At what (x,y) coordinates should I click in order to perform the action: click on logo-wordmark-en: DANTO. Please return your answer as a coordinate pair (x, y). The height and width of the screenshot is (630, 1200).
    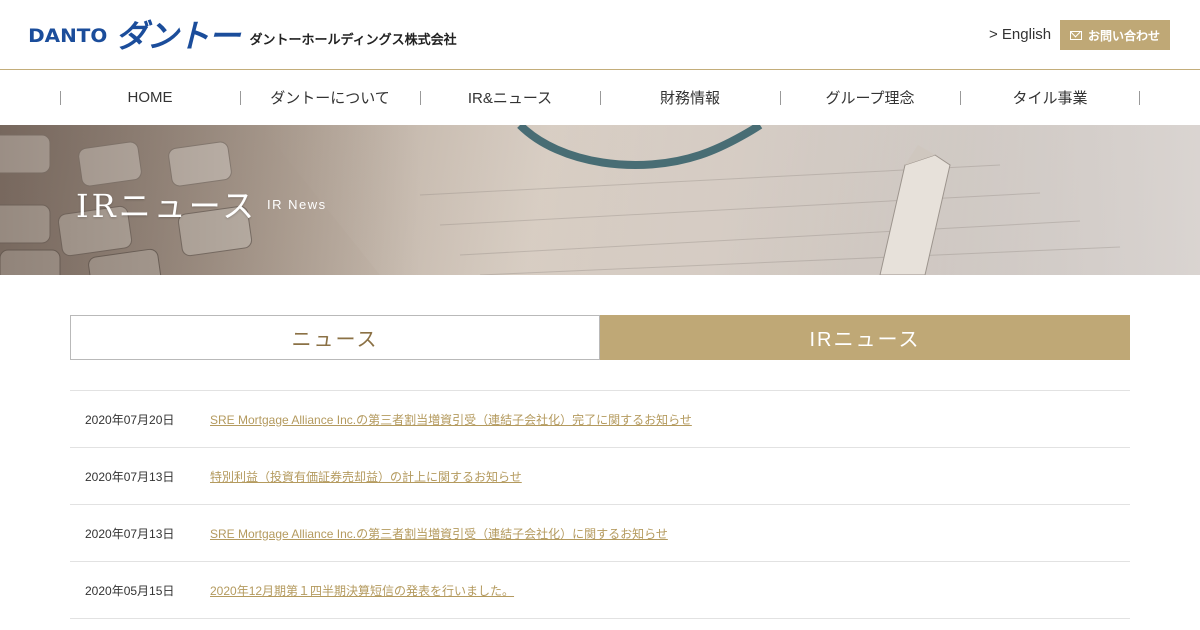
    Looking at the image, I should click on (68, 36).